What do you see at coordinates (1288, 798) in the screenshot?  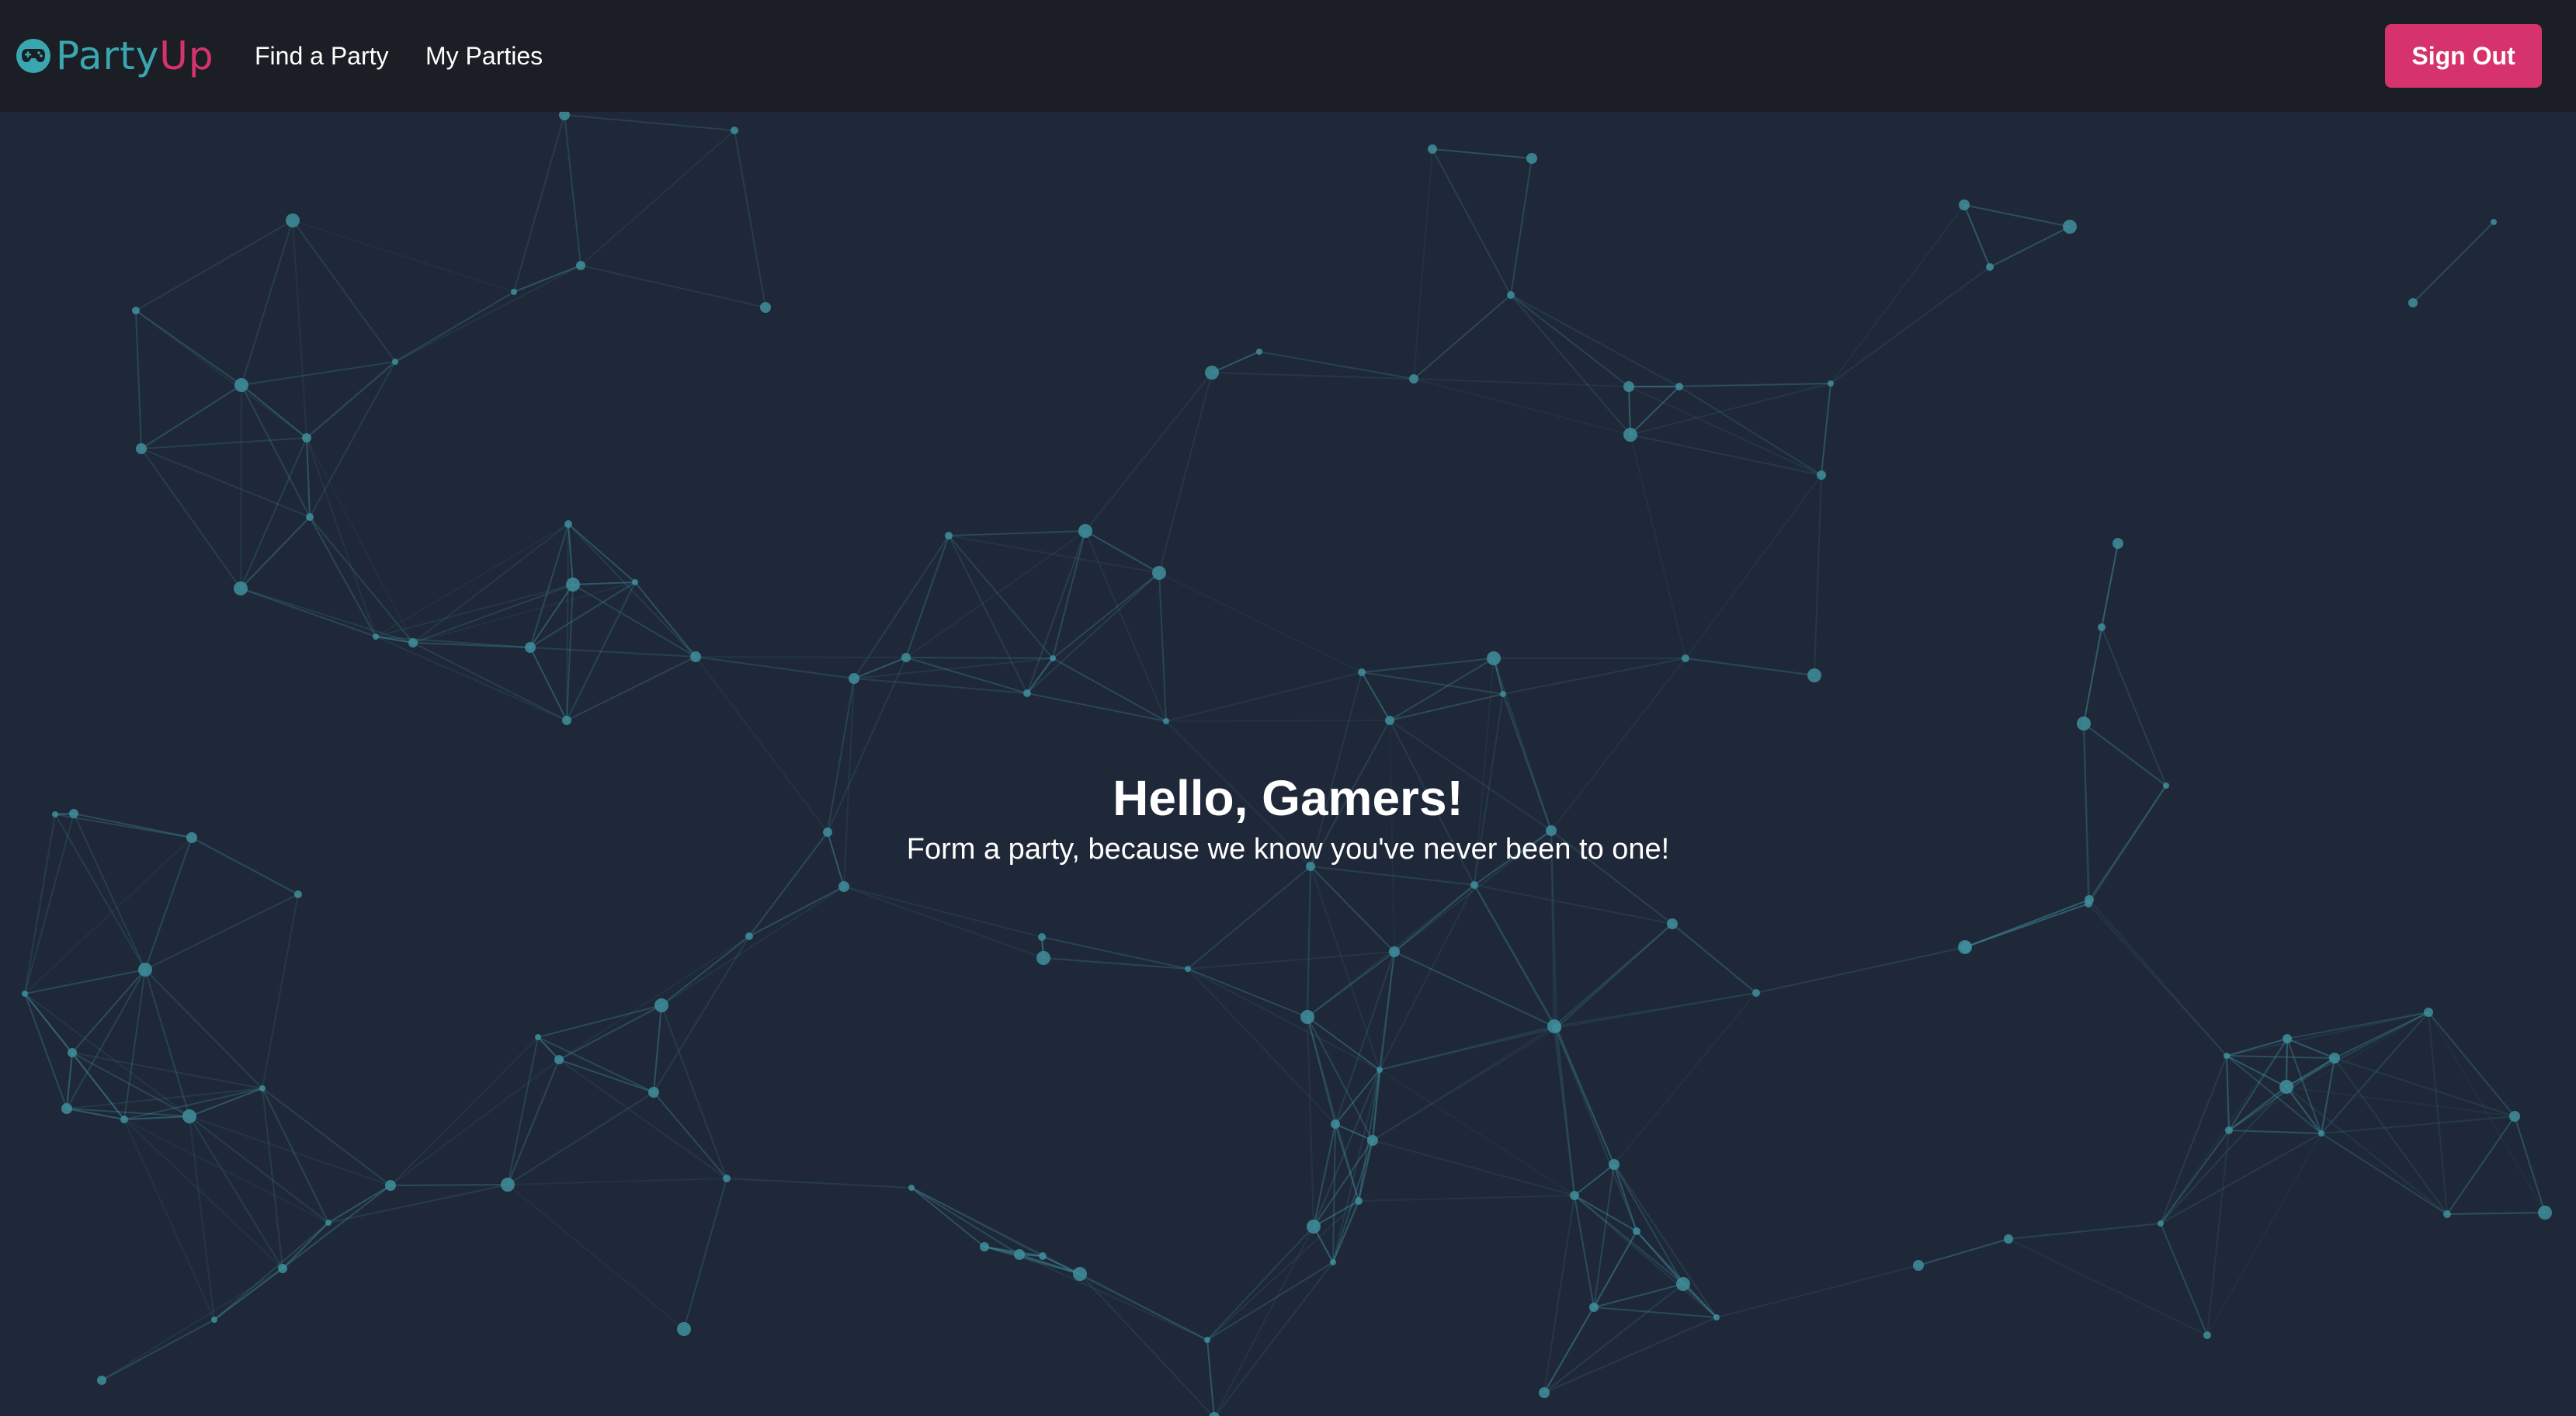 I see `hero-title: Hello, Gamers!` at bounding box center [1288, 798].